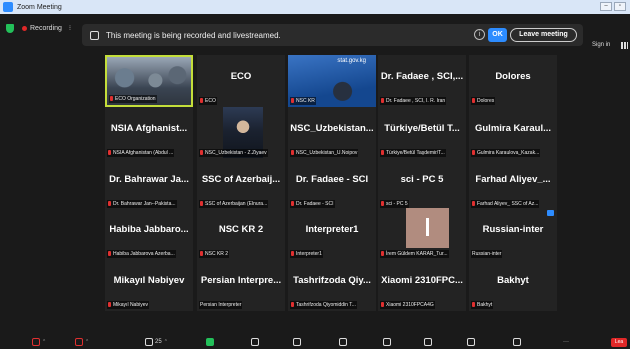  Describe the element at coordinates (606, 6) in the screenshot. I see `minimize-icon: –` at that location.